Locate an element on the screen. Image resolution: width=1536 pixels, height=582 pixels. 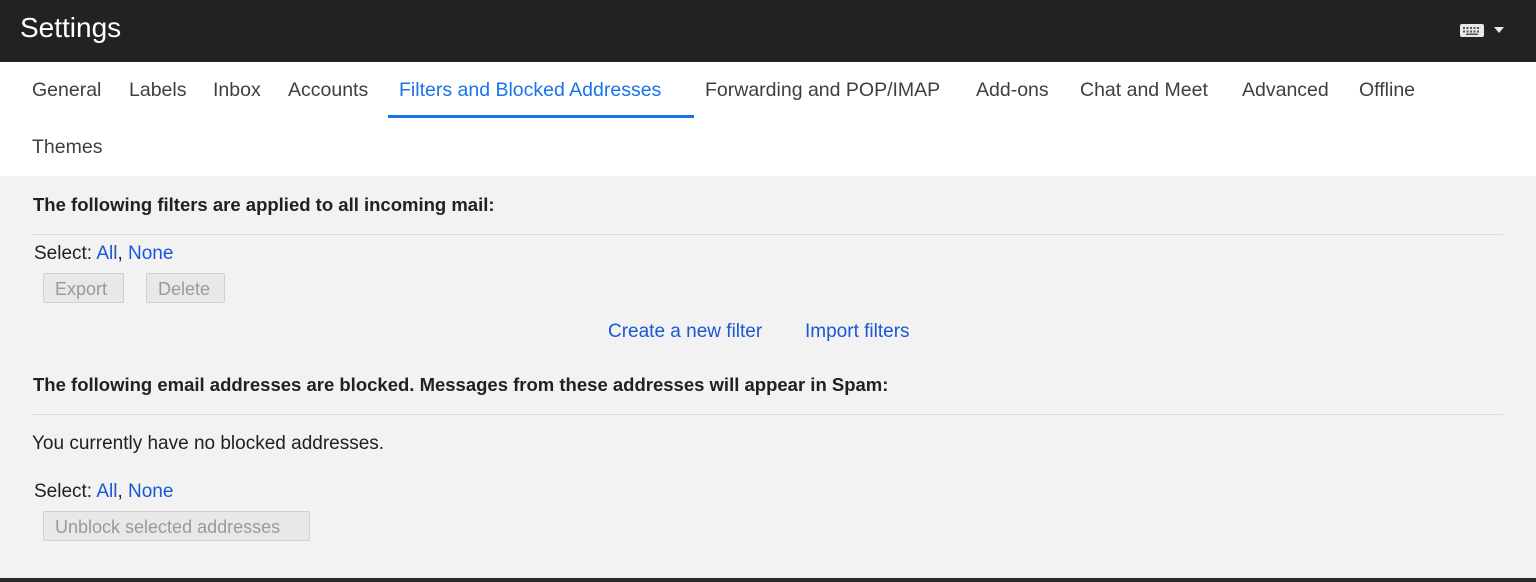
filters-select-row: Select: All, None is located at coordinates (103, 254).